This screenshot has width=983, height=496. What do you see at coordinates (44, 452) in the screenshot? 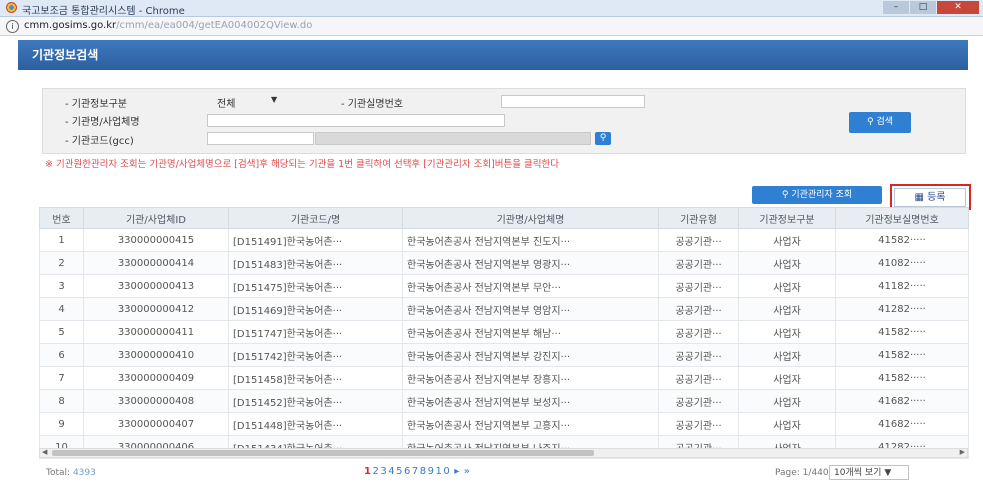
I see `scroll-left-icon: ◀` at bounding box center [44, 452].